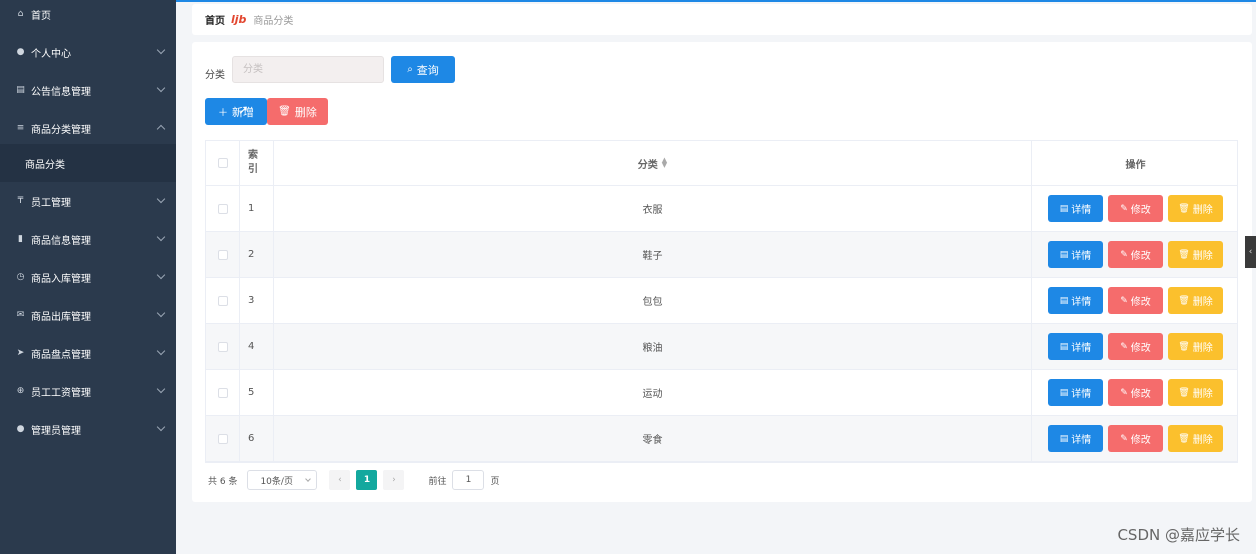 The width and height of the screenshot is (1256, 554). Describe the element at coordinates (647, 165) in the screenshot. I see `header-category-label: 分类` at that location.